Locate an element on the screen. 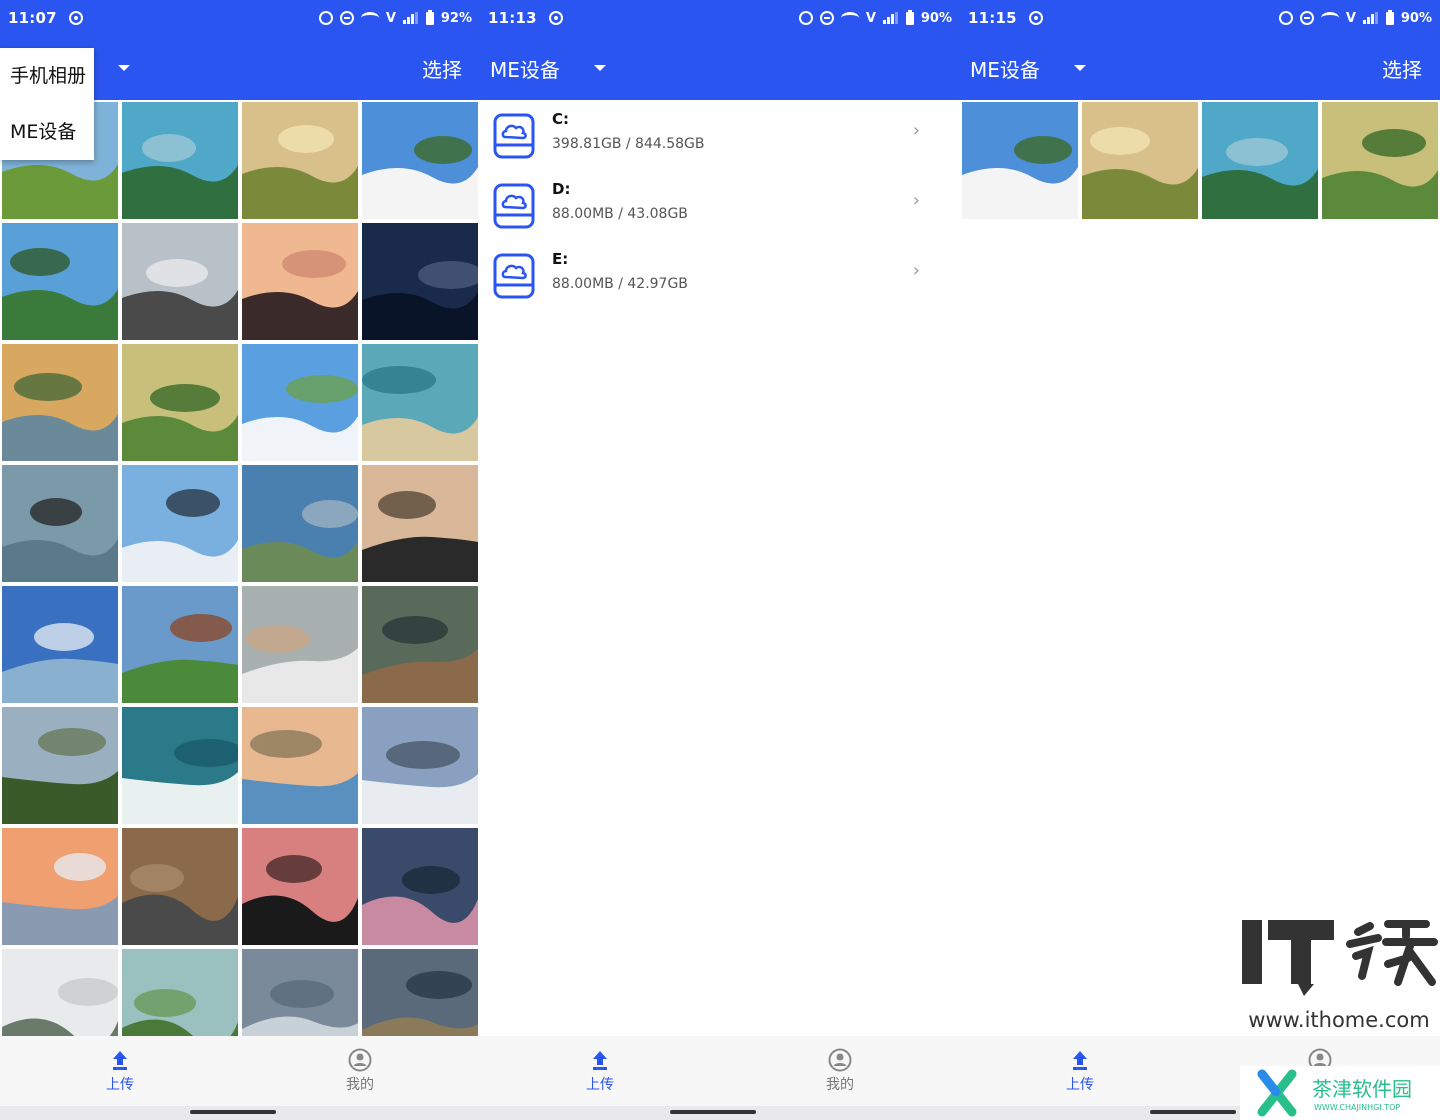  status-time: 11:13 is located at coordinates (512, 18).